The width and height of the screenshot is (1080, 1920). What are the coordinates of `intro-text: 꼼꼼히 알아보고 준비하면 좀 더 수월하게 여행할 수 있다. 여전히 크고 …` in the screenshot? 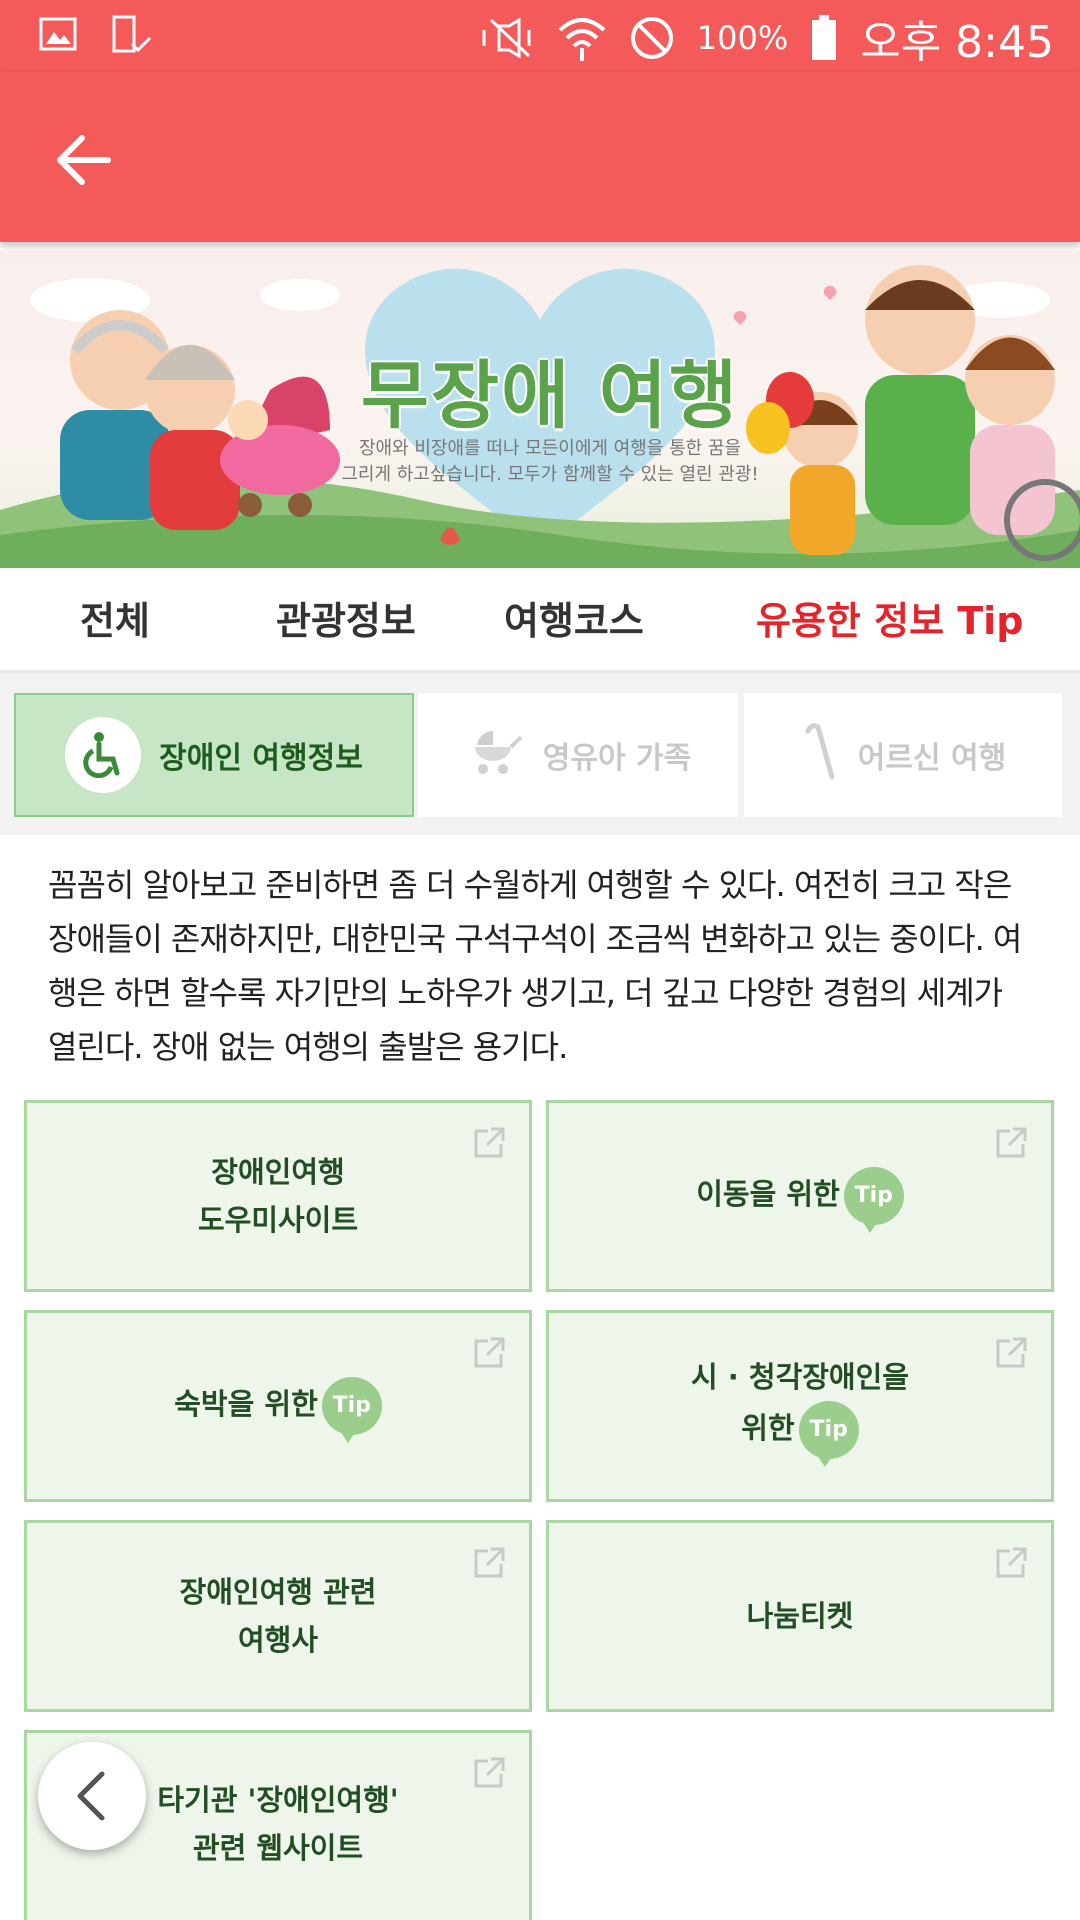 It's located at (535, 966).